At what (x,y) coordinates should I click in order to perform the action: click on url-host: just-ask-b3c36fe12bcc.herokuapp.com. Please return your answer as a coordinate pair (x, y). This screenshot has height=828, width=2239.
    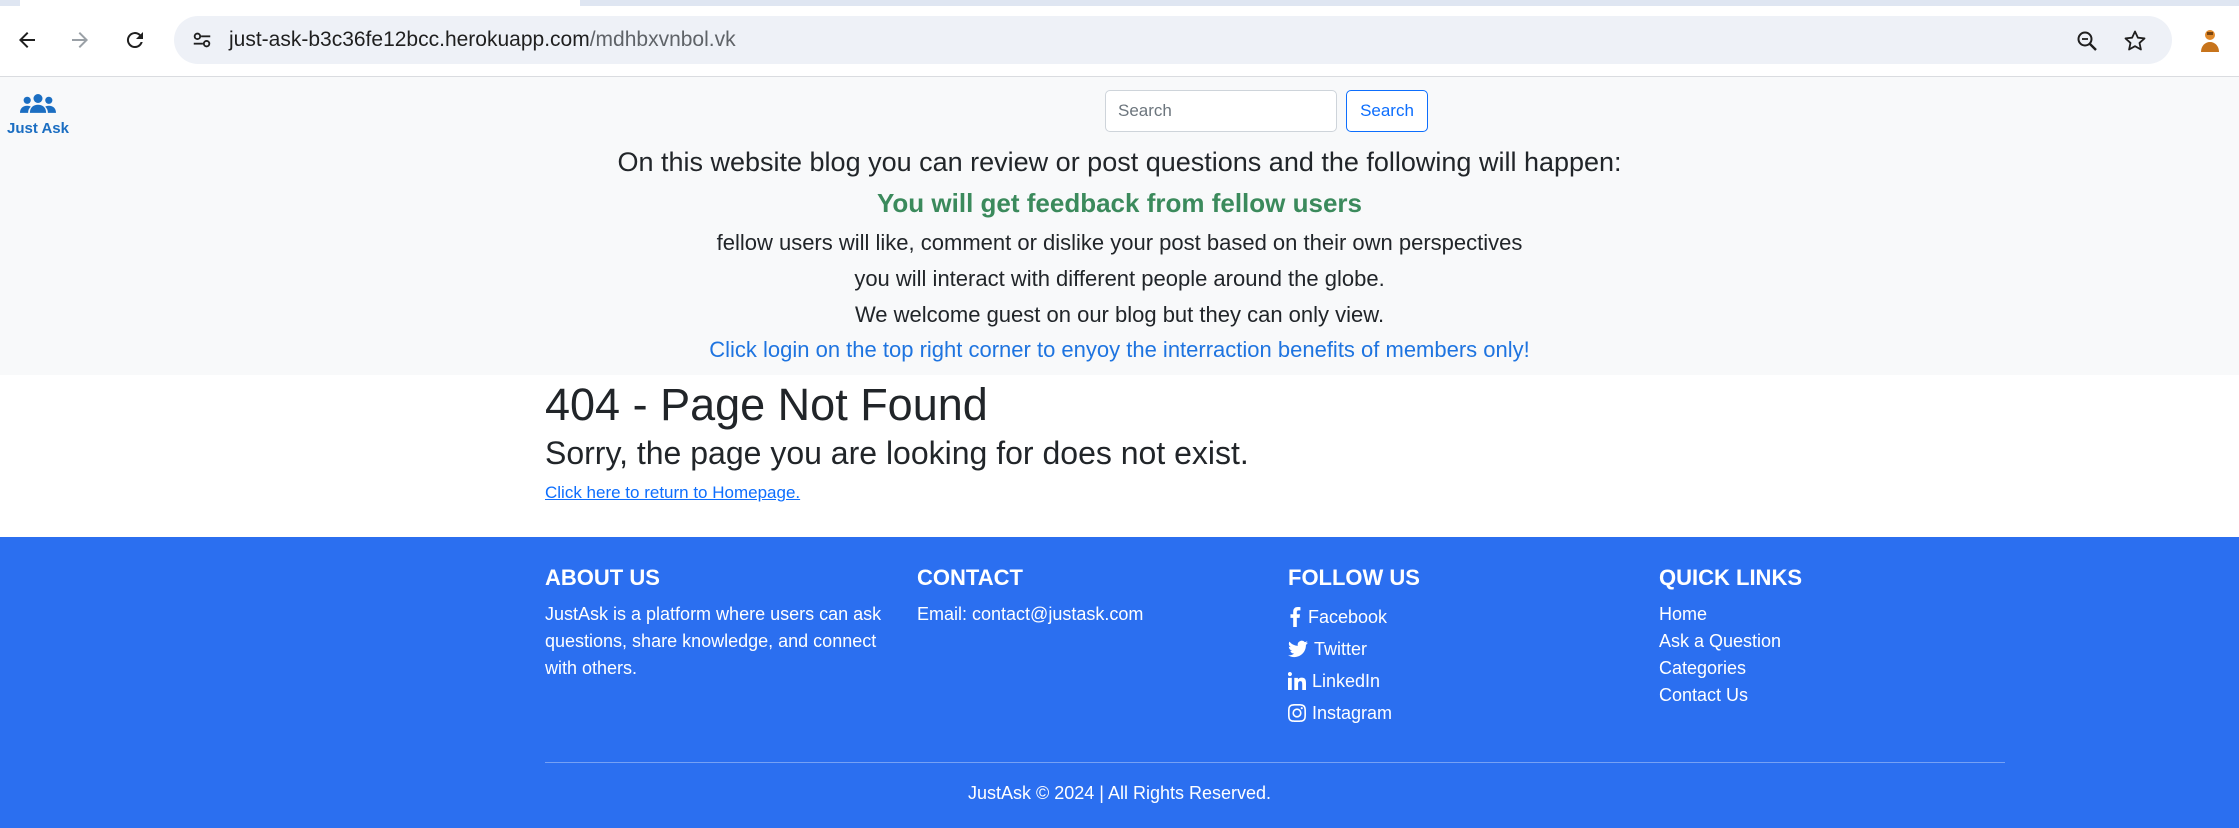
    Looking at the image, I should click on (409, 39).